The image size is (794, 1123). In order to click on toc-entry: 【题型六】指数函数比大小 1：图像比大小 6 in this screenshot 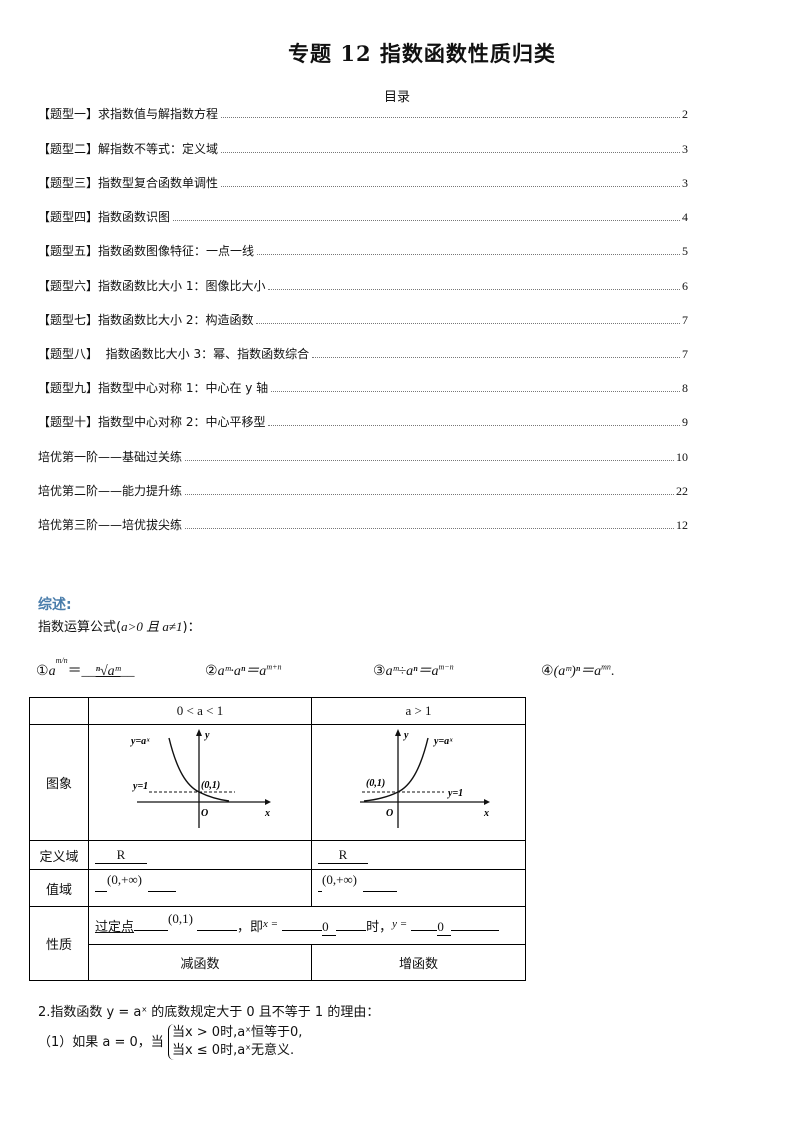, I will do `click(363, 285)`.